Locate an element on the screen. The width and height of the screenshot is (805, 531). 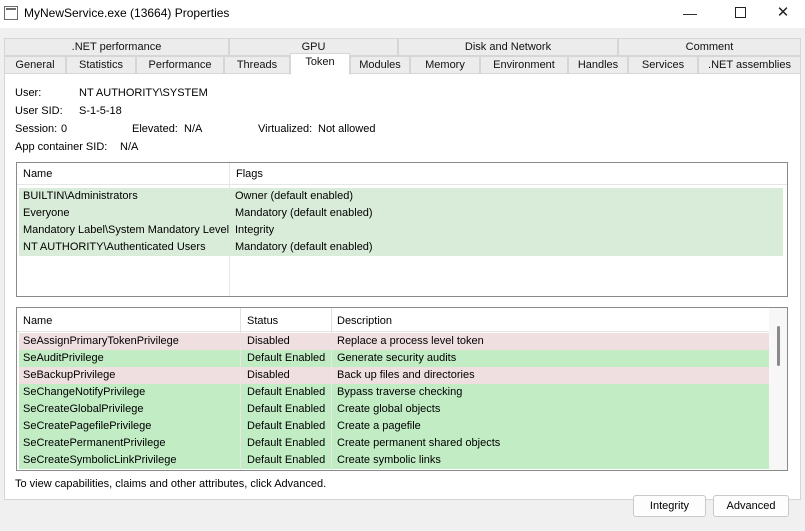
user-sid-value: S-1-5-18 is located at coordinates (100, 111).